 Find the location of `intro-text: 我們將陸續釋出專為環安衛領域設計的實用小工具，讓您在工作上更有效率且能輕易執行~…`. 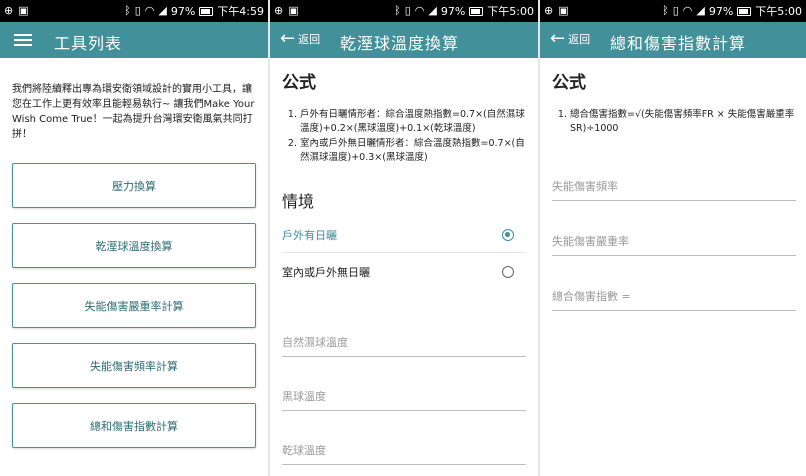

intro-text: 我們將陸續釋出專為環安衛領域設計的實用小工具，讓您在工作上更有效率且能輕易執行~… is located at coordinates (133, 112).